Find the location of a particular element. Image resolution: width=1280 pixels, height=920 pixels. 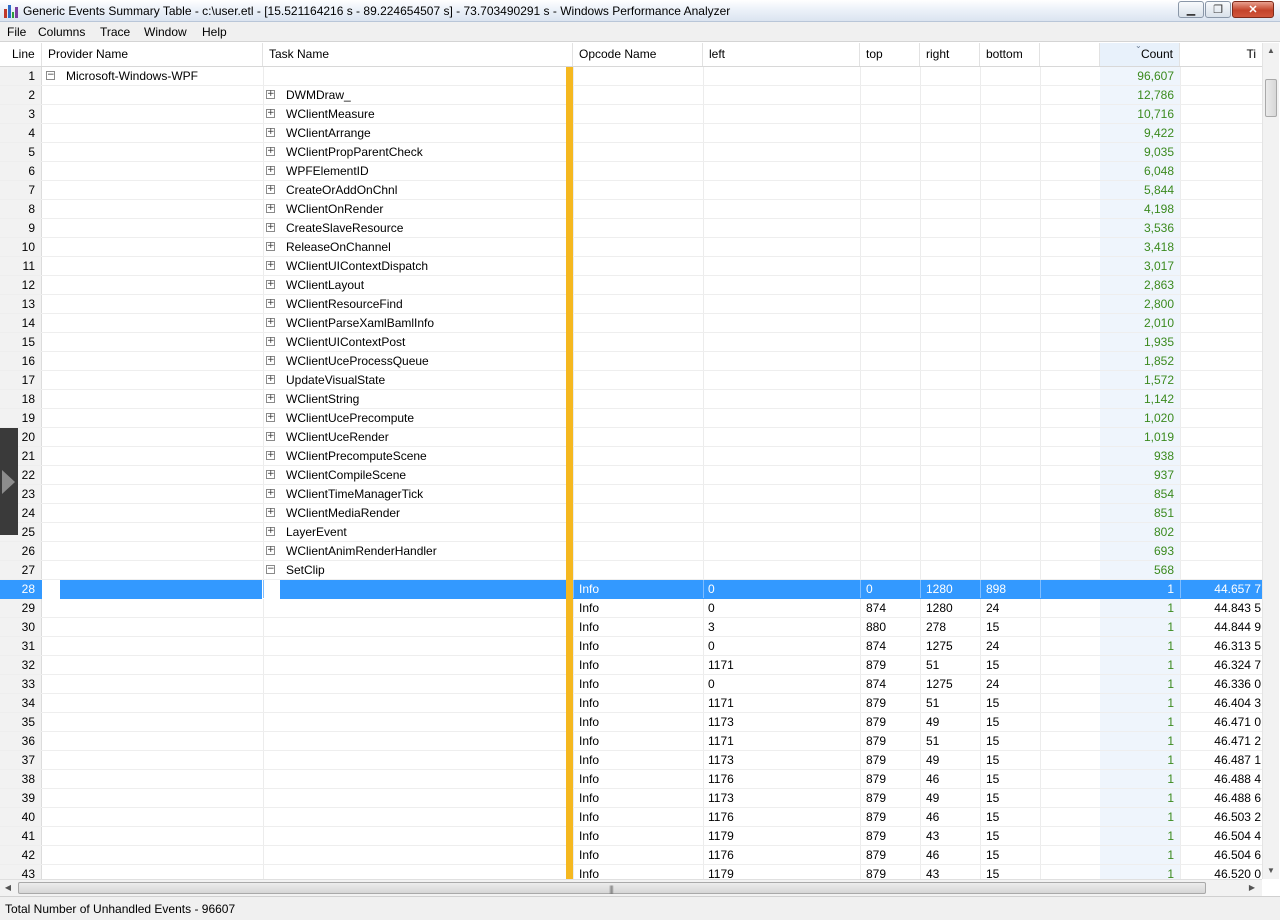

table-row: 14 + WClientParseXamlBamlInfo 2,010 is located at coordinates (631, 323).